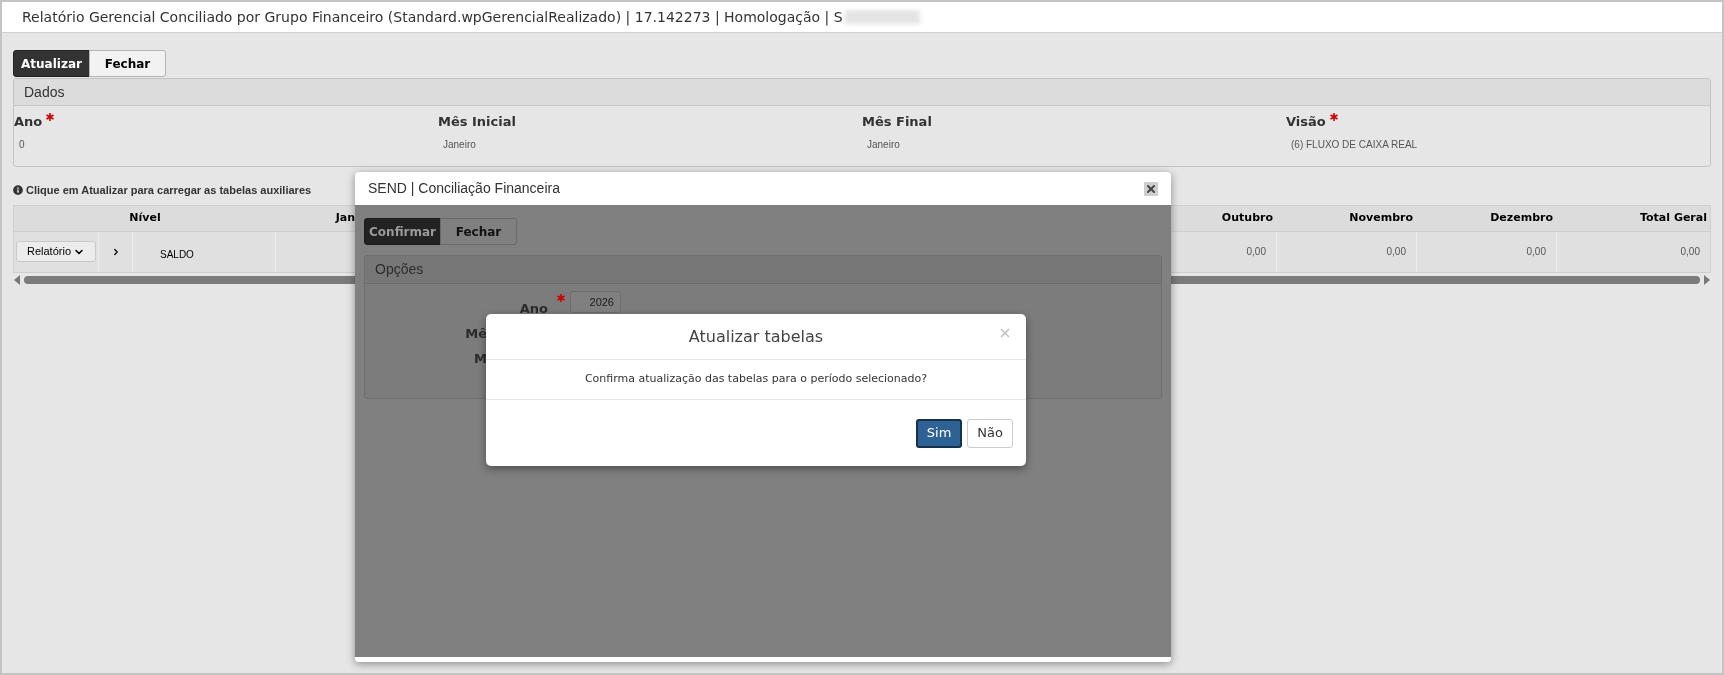  I want to click on year-input: 2026, so click(595, 302).